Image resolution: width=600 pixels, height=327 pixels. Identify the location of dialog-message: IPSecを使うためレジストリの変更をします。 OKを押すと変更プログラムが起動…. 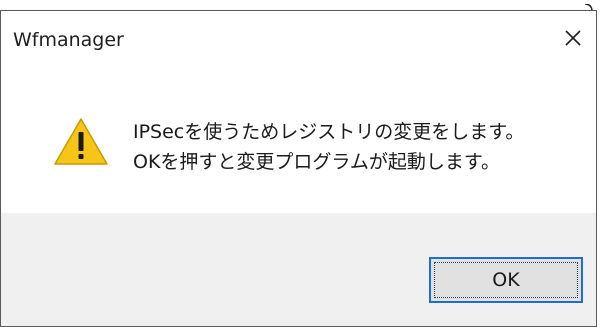
(328, 147).